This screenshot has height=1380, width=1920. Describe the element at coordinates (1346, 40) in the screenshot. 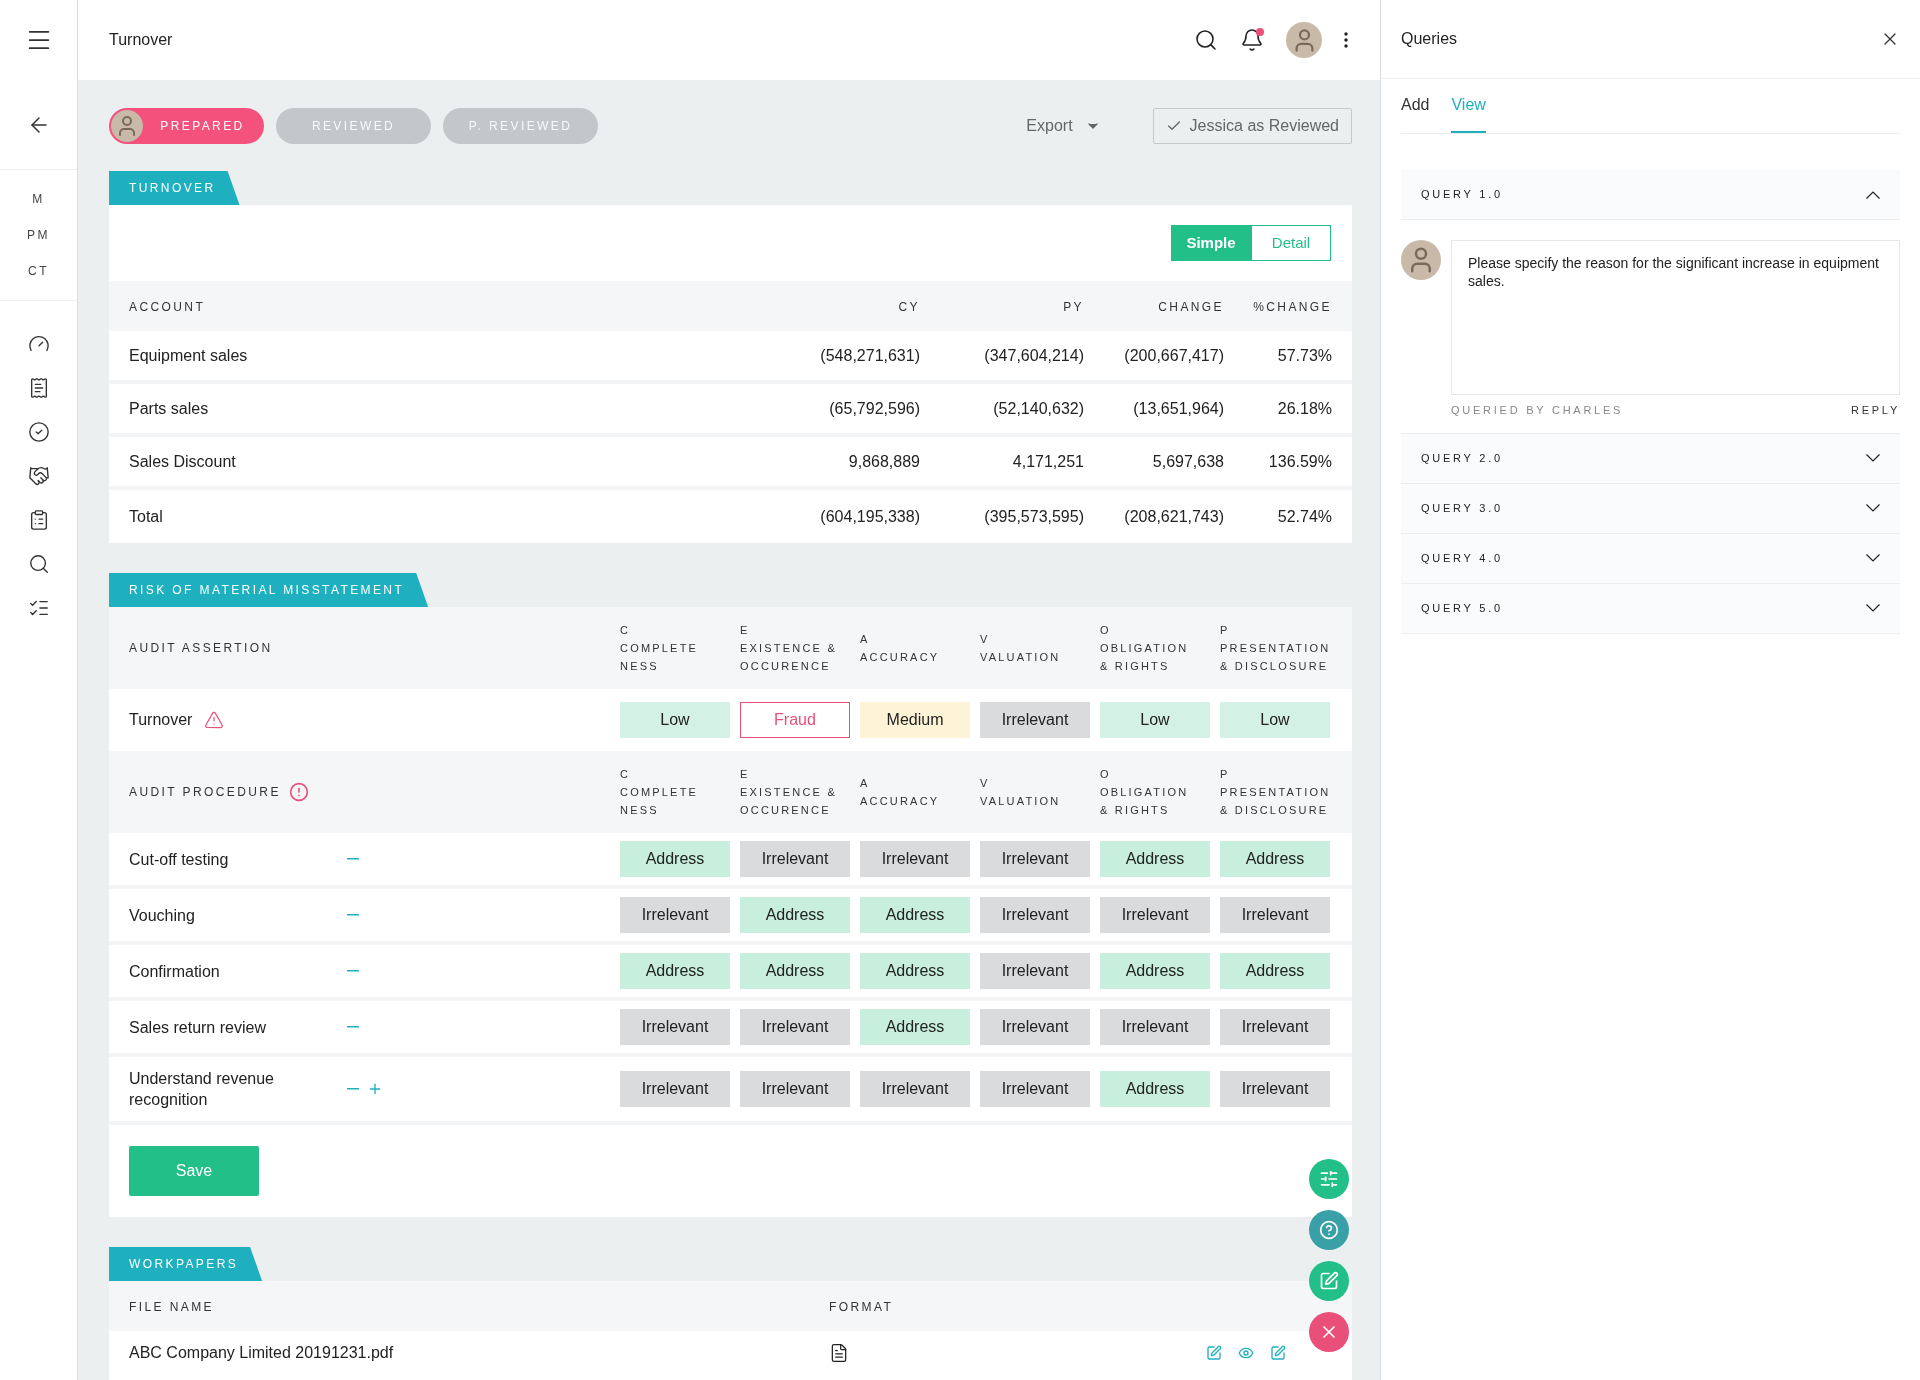

I see `more-button` at that location.